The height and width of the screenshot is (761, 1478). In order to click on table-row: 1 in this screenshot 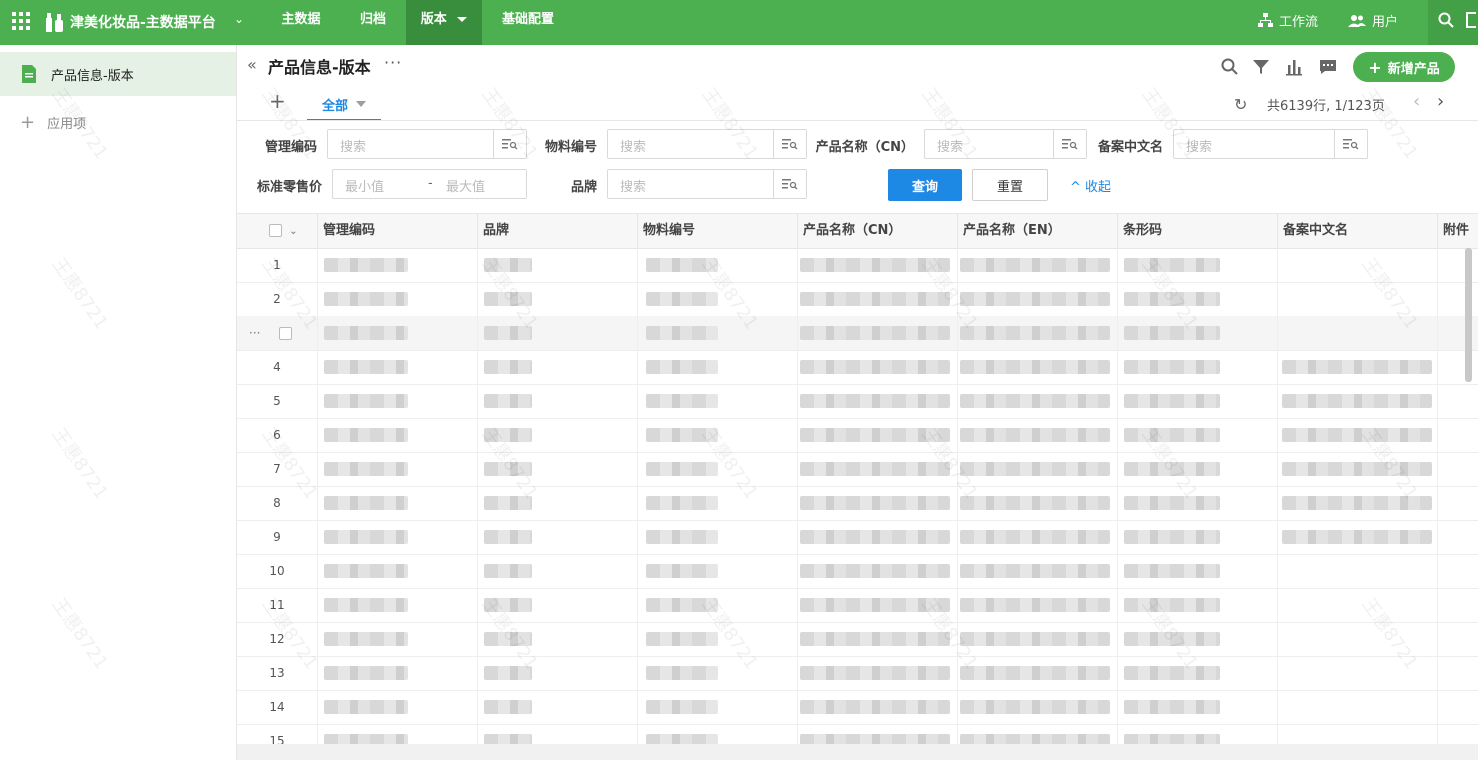, I will do `click(857, 265)`.